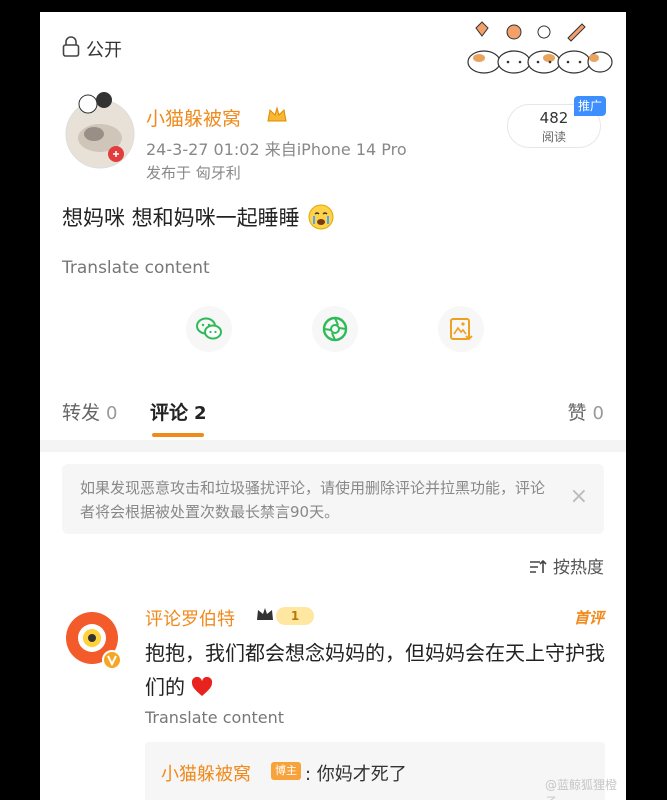 This screenshot has width=667, height=800. Describe the element at coordinates (193, 117) in the screenshot. I see `post-username: 小猫躲被窝` at that location.